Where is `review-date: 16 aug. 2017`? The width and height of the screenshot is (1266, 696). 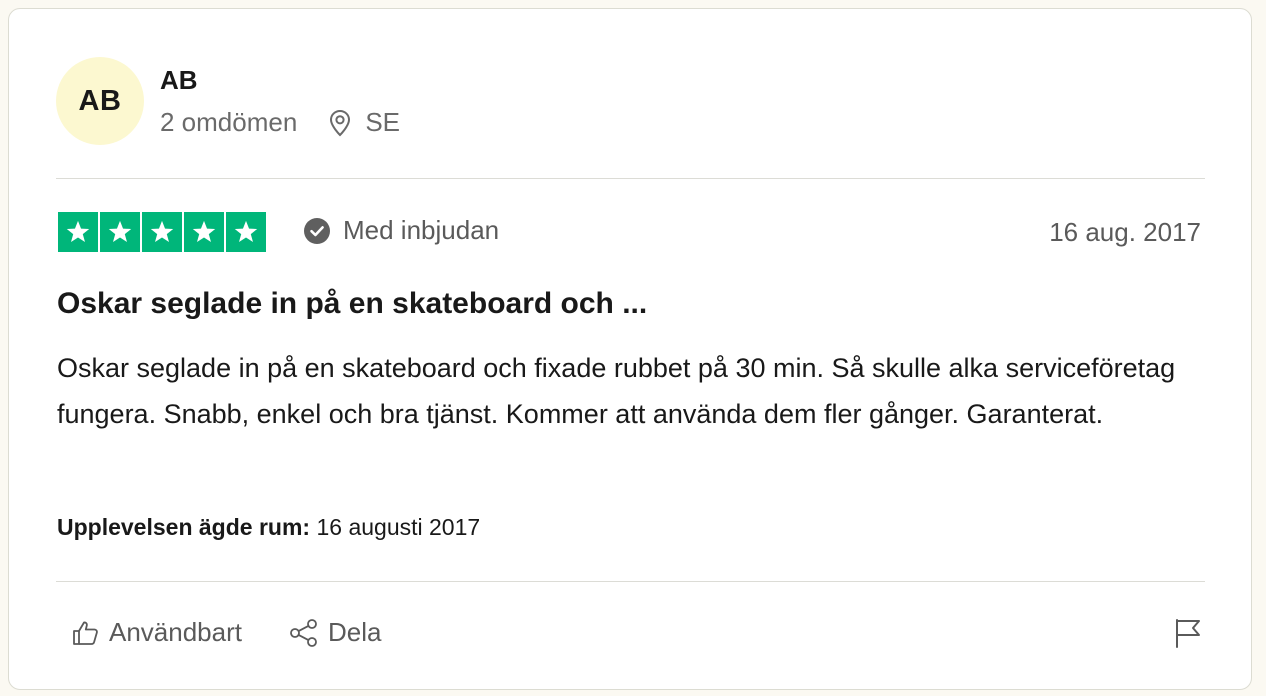 review-date: 16 aug. 2017 is located at coordinates (1125, 232).